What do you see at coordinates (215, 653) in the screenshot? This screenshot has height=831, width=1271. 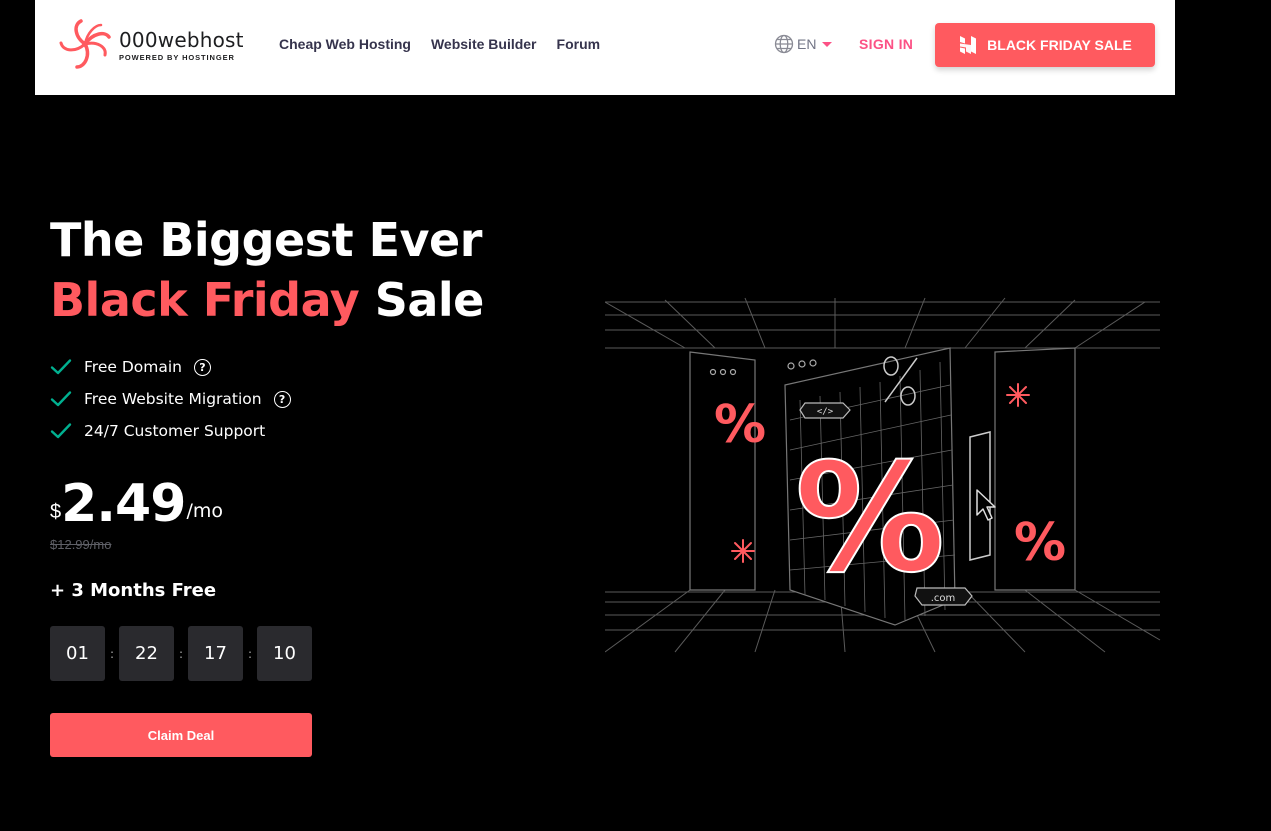 I see `countdown-minutes: 17` at bounding box center [215, 653].